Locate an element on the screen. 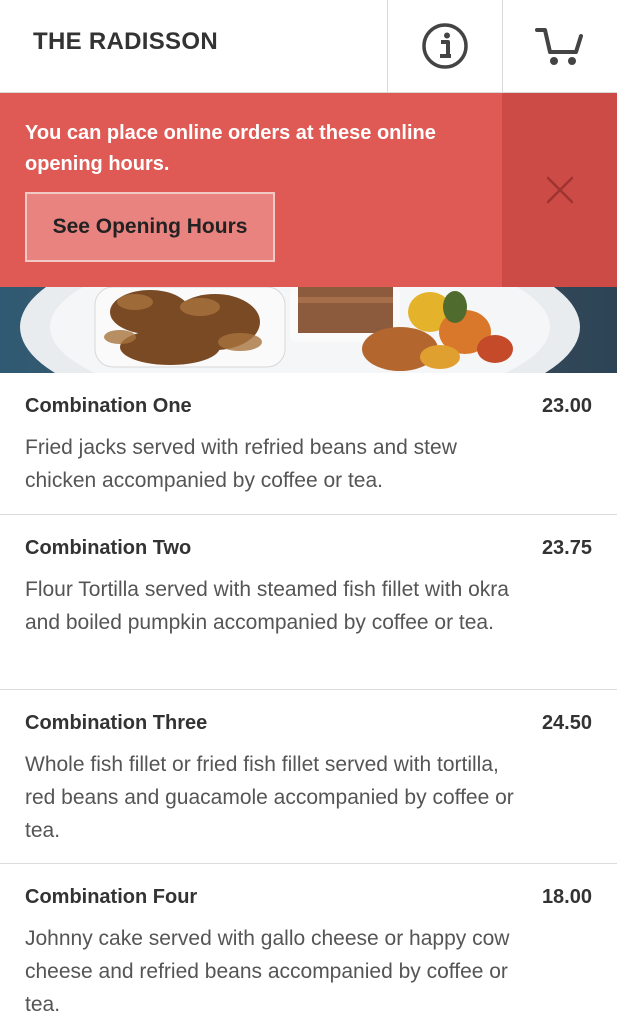  restaurant-title: THE RADISSON is located at coordinates (125, 41).